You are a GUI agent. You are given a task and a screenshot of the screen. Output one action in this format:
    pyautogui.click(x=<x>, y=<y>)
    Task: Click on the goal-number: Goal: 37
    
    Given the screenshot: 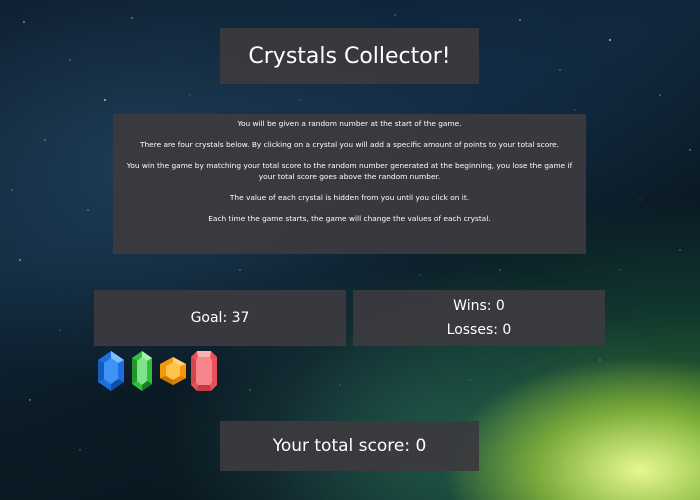 What is the action you would take?
    pyautogui.click(x=220, y=318)
    